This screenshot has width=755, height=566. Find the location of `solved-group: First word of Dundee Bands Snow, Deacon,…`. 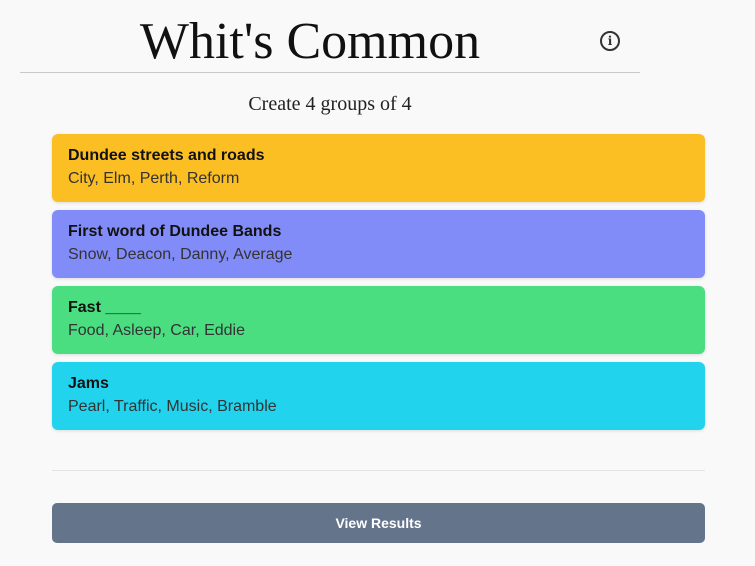

solved-group: First word of Dundee Bands Snow, Deacon,… is located at coordinates (378, 244).